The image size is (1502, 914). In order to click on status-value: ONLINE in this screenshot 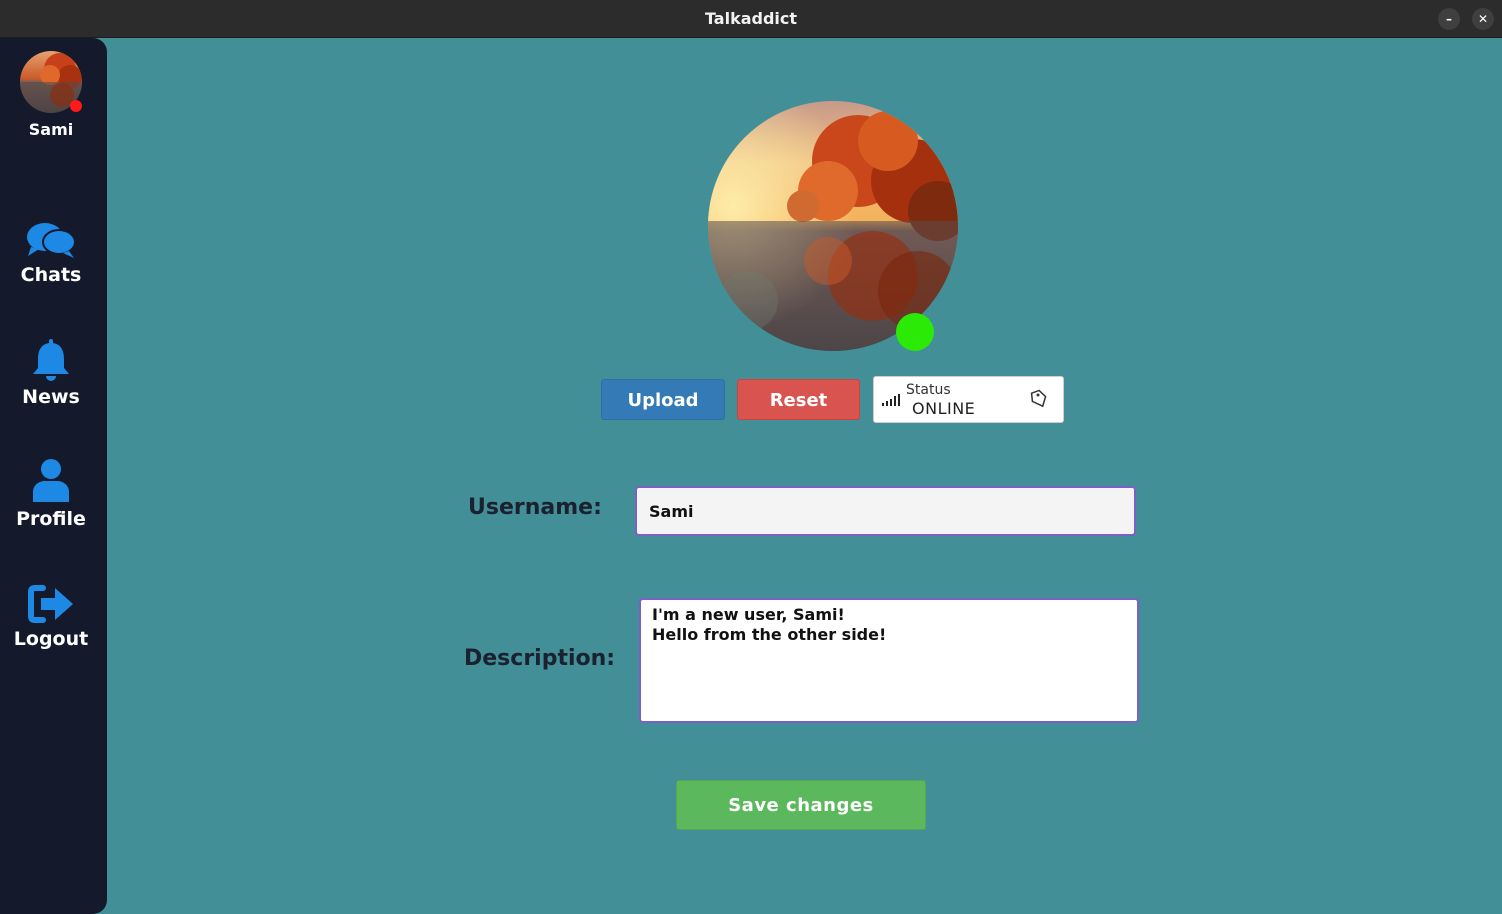, I will do `click(944, 408)`.